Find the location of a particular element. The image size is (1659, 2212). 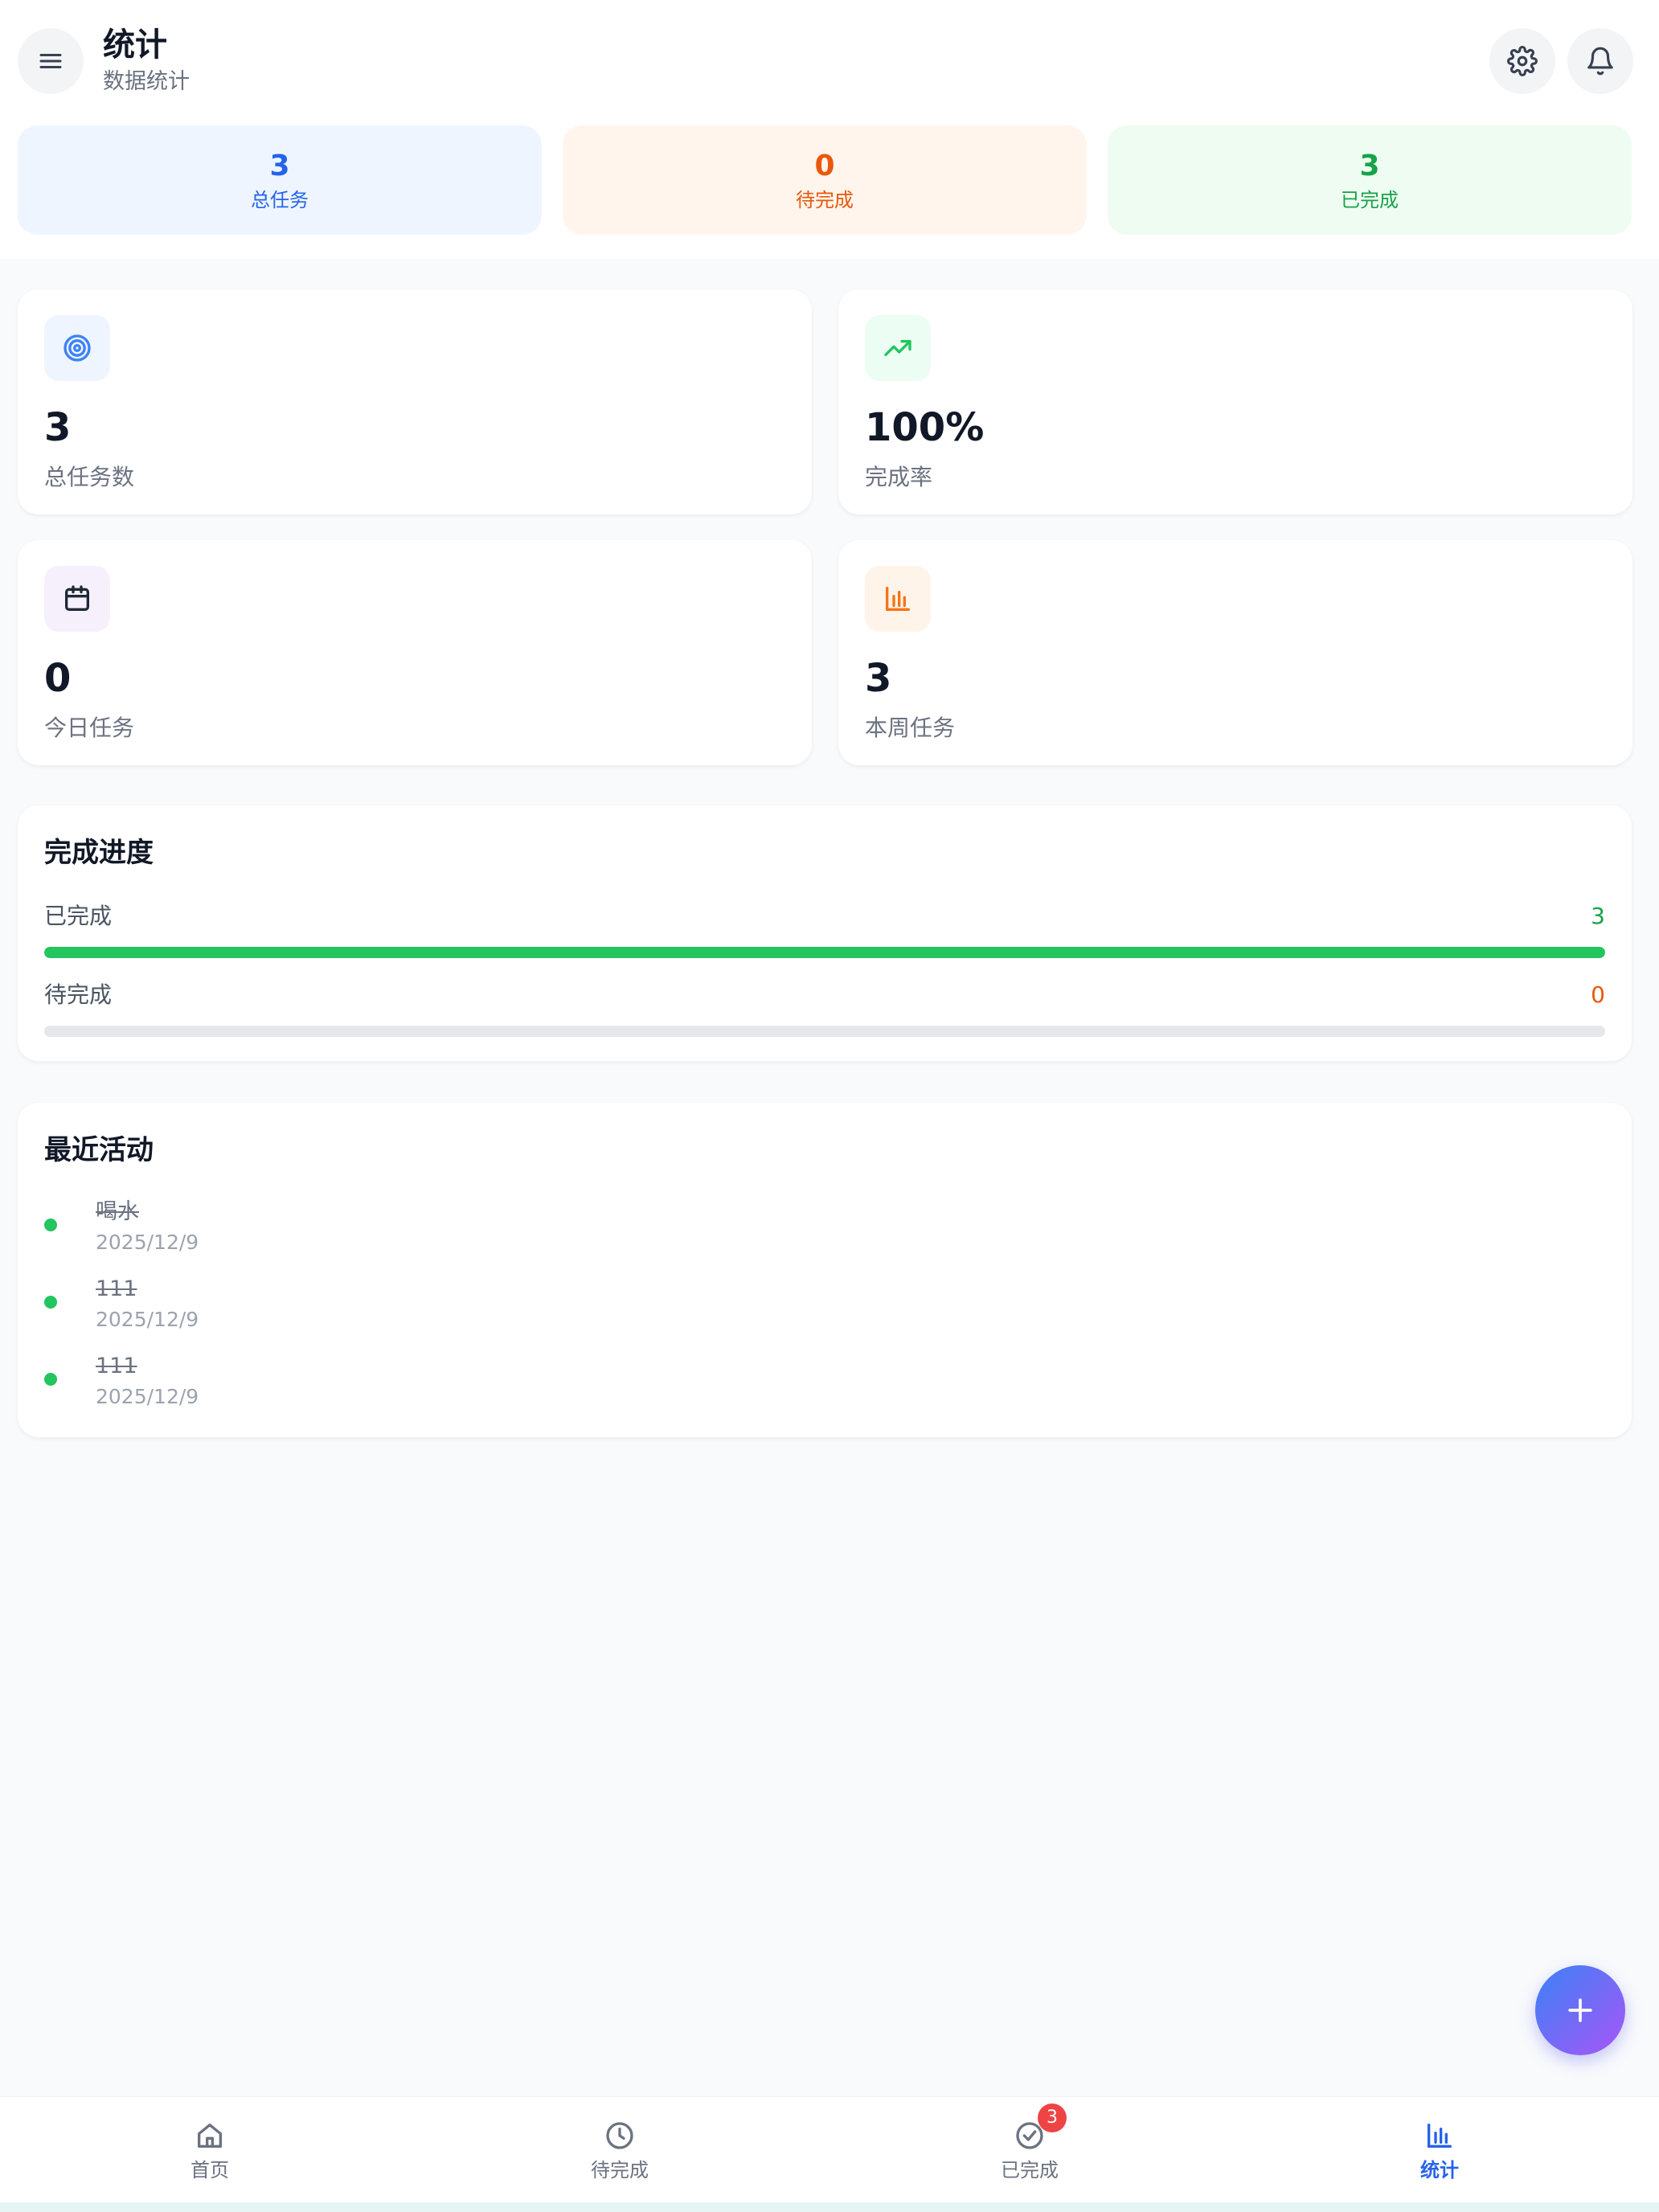

stat-card-total: 3 总任务数 is located at coordinates (415, 401).